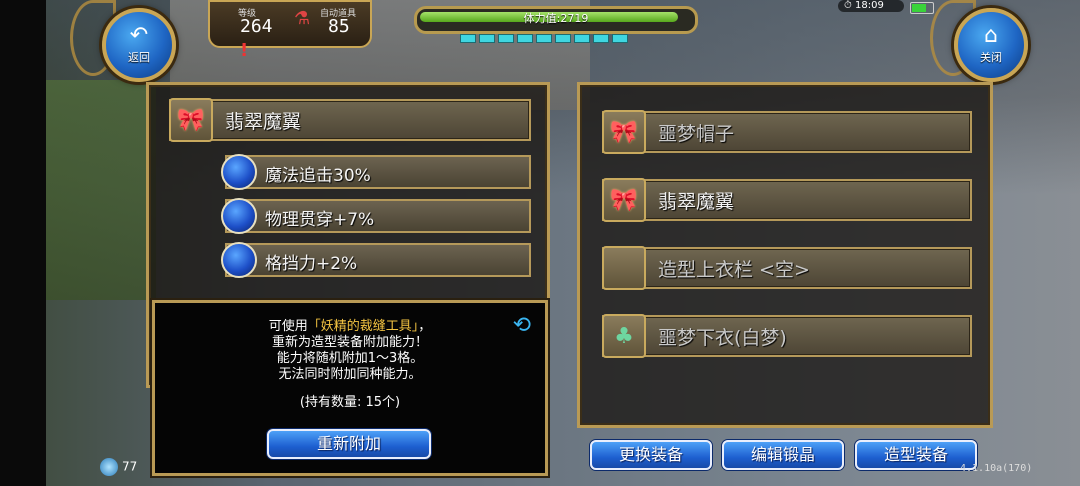 The image size is (1080, 486). I want to click on attribute-text: 魔法追击30%, so click(318, 176).